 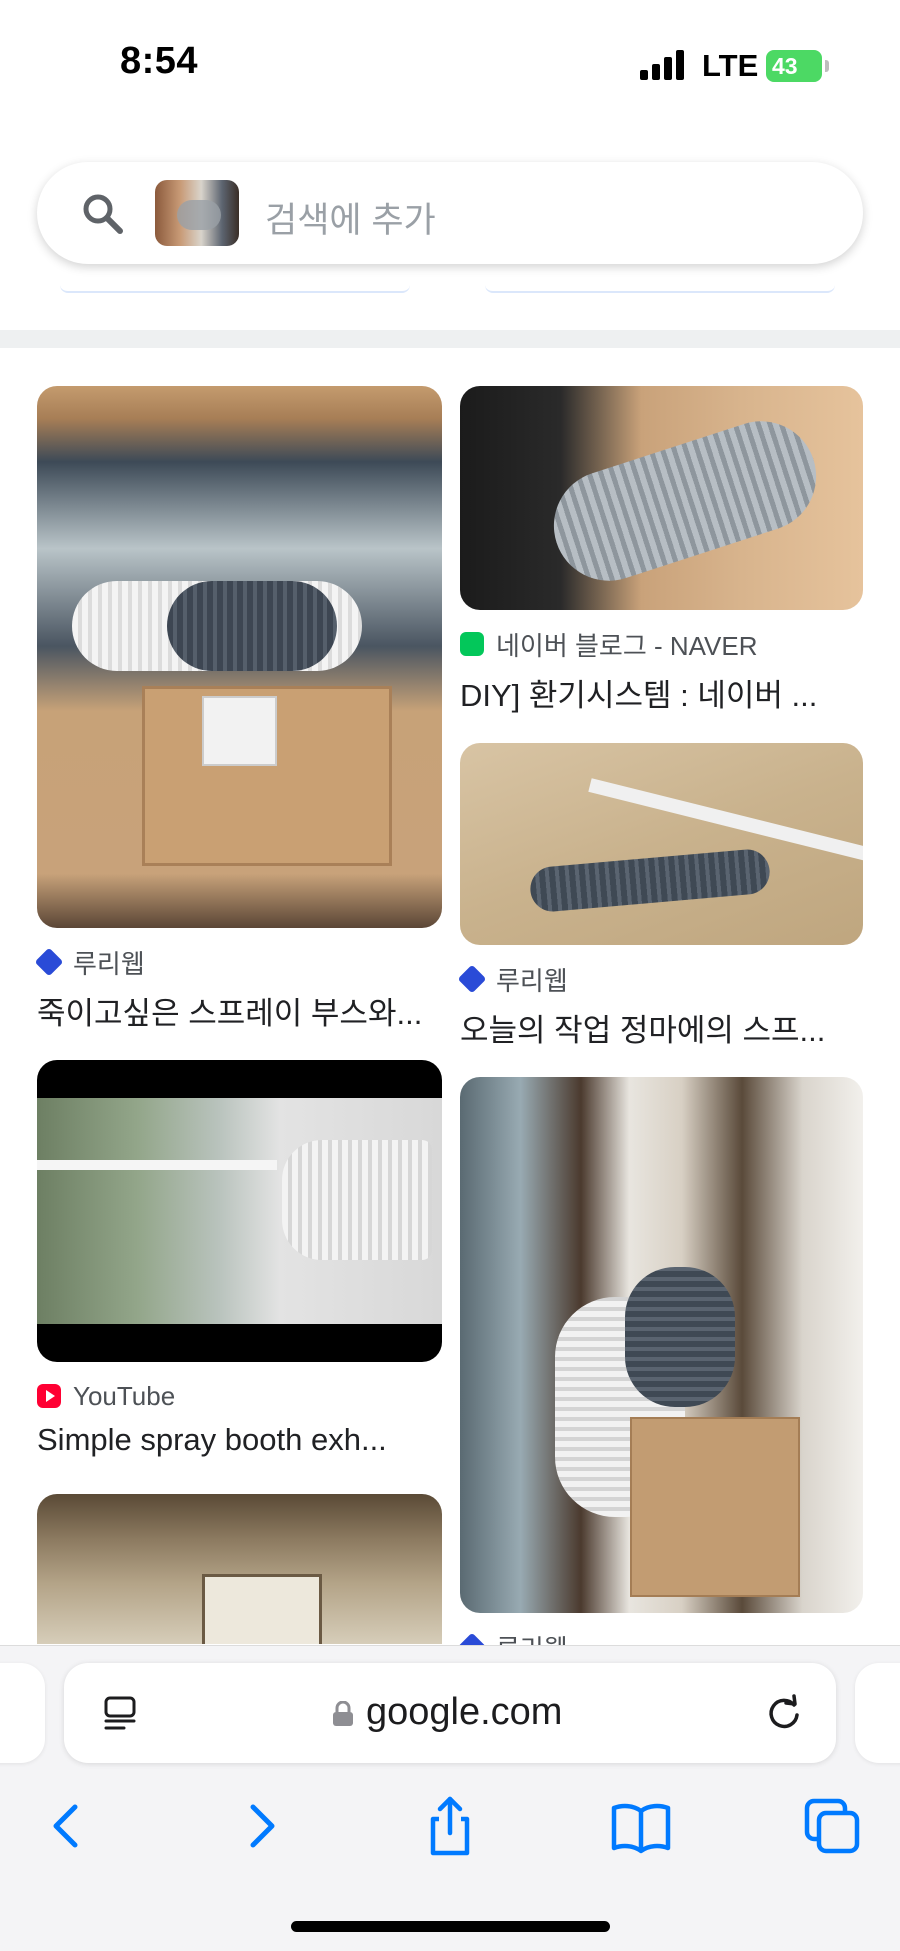 I want to click on bookmarks-icon, so click(x=641, y=1826).